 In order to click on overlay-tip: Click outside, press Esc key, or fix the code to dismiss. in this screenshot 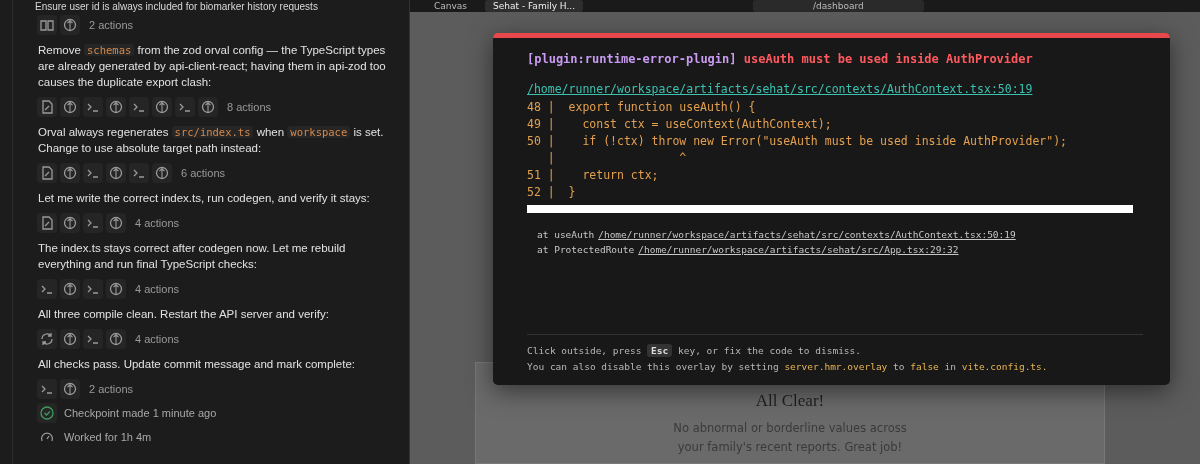, I will do `click(695, 351)`.